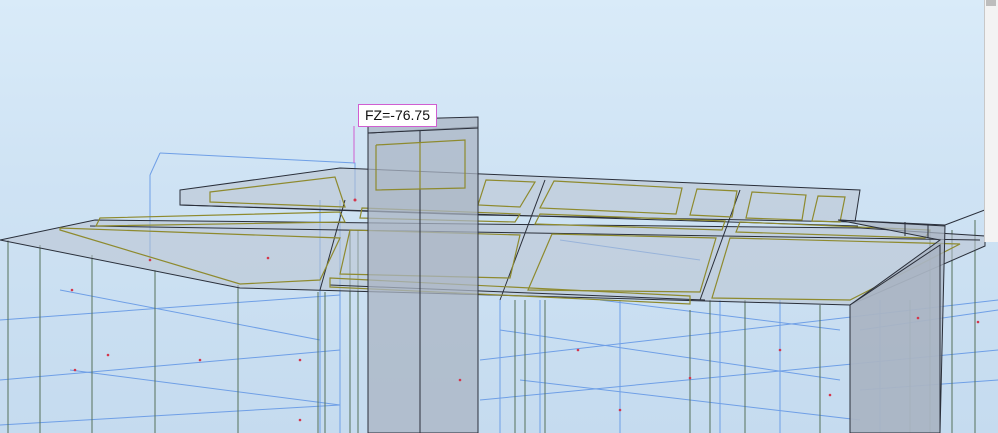  I want to click on core-tower, so click(423, 274).